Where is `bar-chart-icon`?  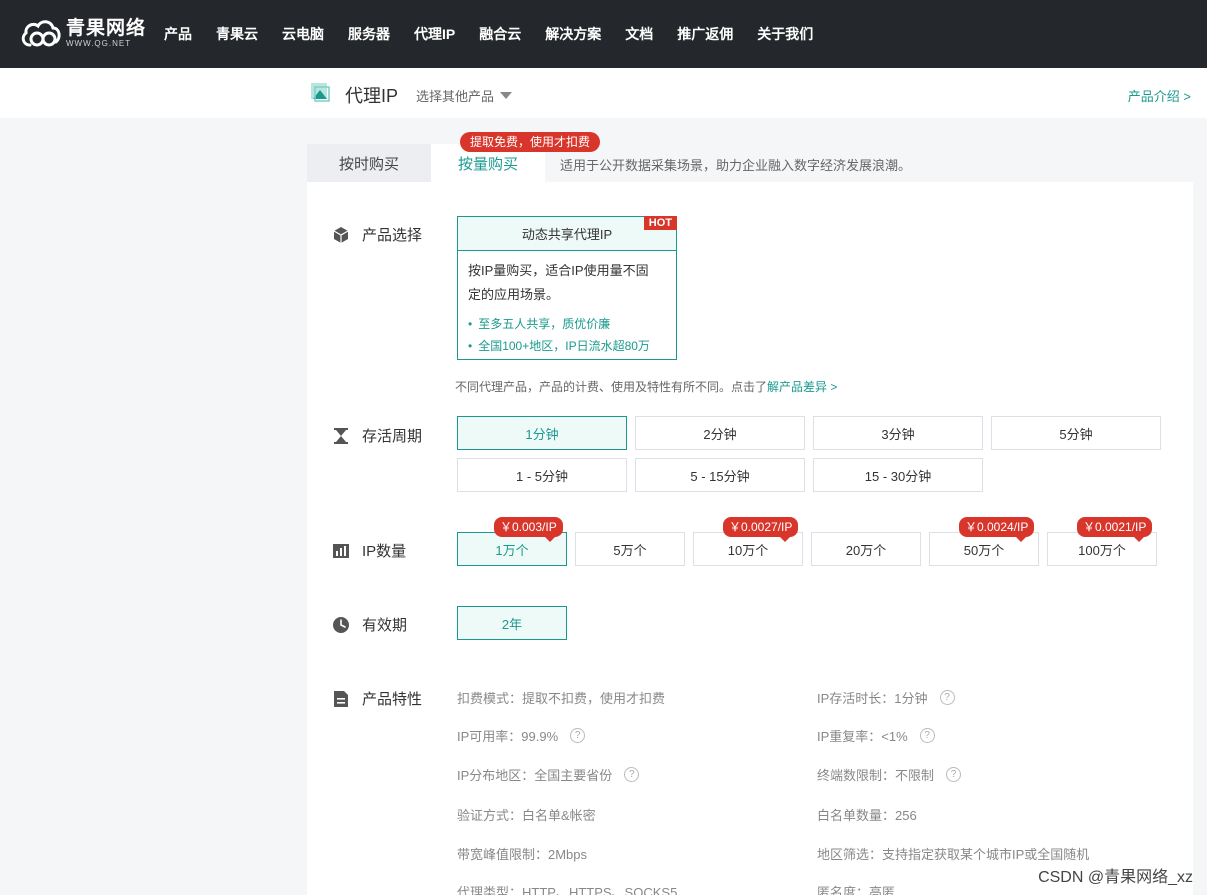 bar-chart-icon is located at coordinates (341, 551).